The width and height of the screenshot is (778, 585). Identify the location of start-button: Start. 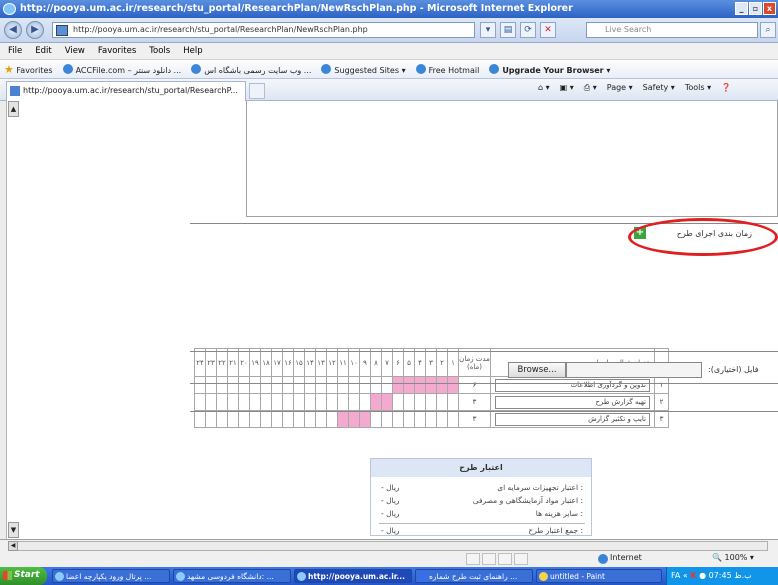
(23, 576).